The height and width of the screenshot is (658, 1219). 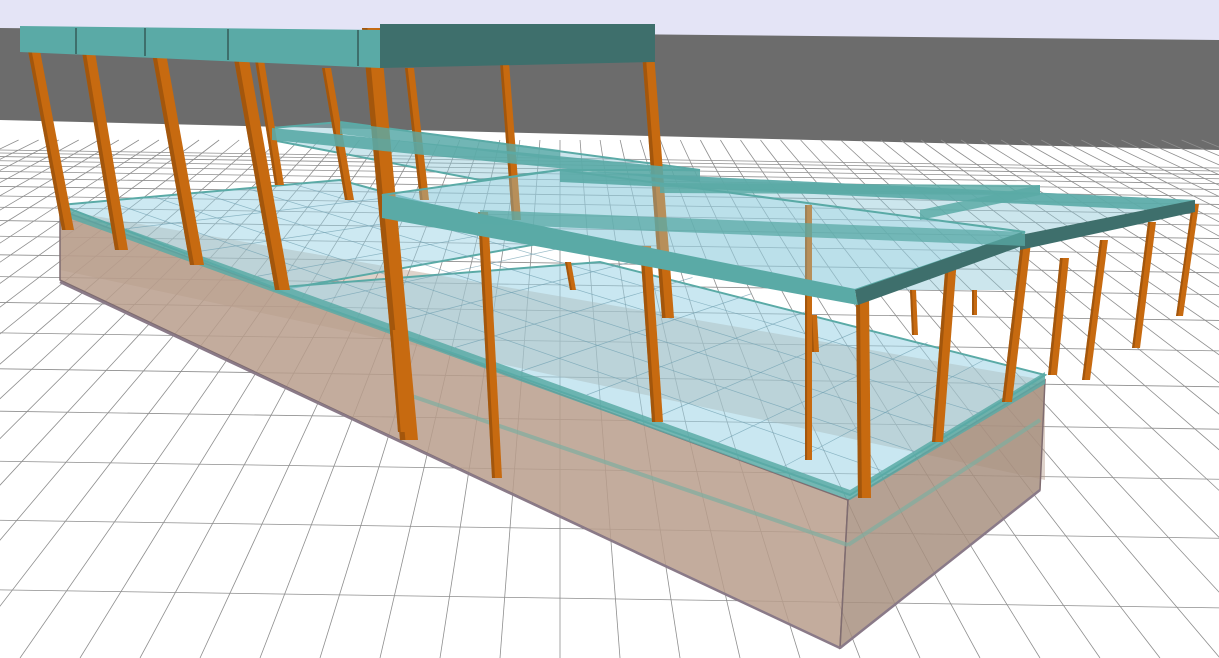 I want to click on column-shade, so click(x=973, y=302).